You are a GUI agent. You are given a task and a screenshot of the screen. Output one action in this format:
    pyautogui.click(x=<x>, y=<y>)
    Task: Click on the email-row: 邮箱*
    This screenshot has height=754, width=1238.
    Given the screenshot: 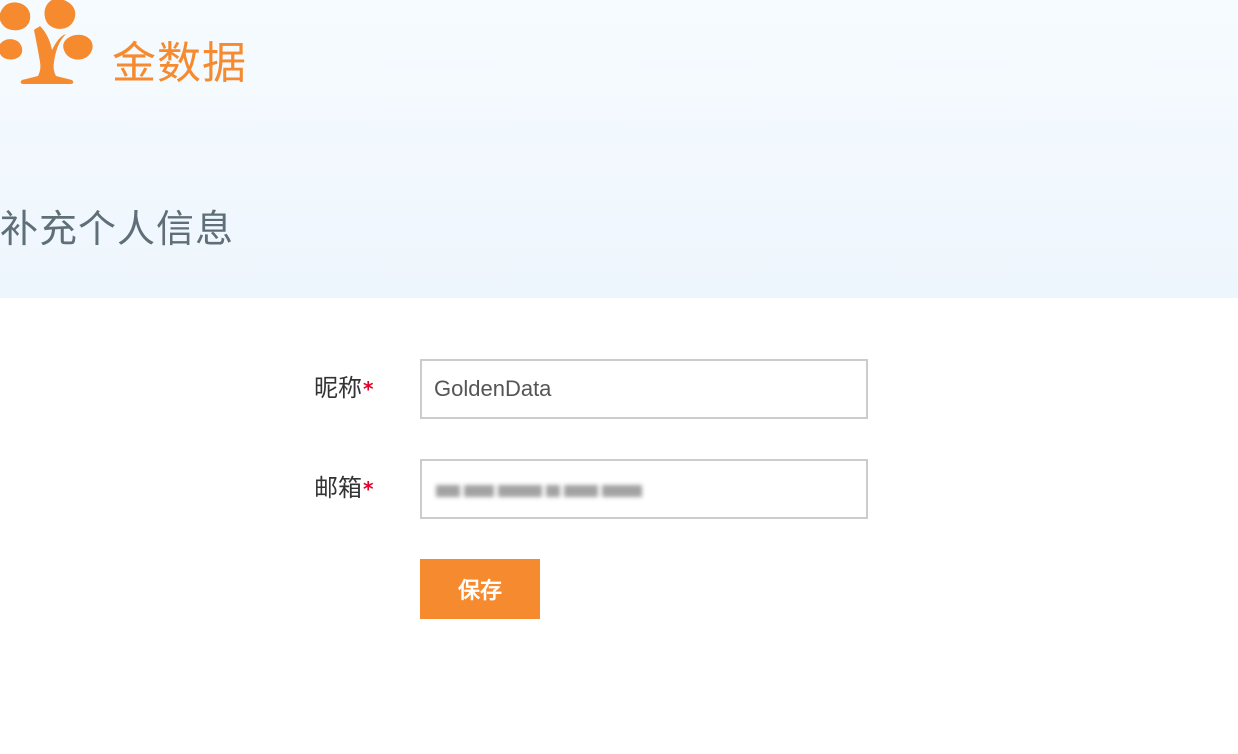 What is the action you would take?
    pyautogui.click(x=619, y=489)
    